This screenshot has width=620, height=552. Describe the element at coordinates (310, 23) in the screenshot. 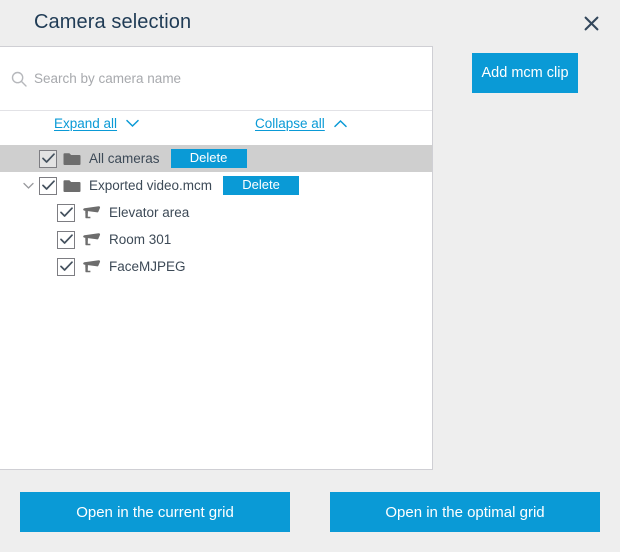

I see `dialog-header: Camera selection` at that location.